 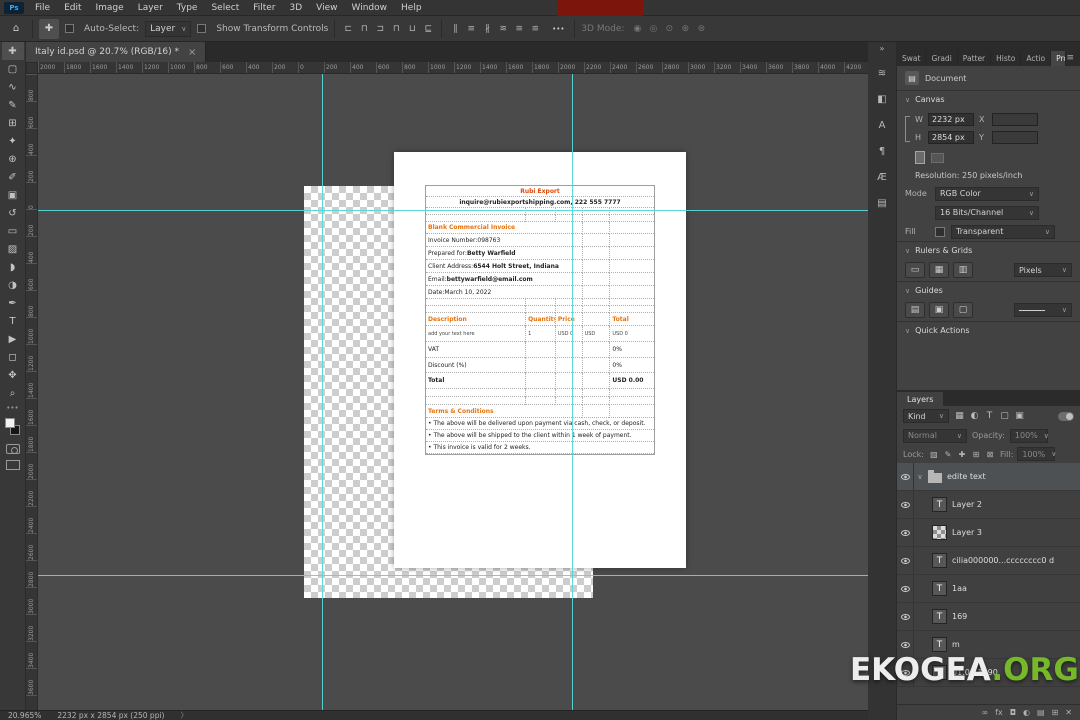 What do you see at coordinates (150, 7) in the screenshot?
I see `menu-item: Layer` at bounding box center [150, 7].